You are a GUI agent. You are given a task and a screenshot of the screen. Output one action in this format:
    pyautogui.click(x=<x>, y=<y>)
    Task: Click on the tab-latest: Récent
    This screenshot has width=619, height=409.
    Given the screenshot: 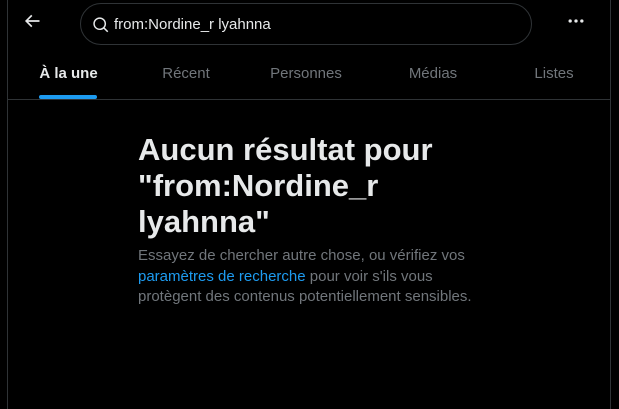 What is the action you would take?
    pyautogui.click(x=186, y=73)
    